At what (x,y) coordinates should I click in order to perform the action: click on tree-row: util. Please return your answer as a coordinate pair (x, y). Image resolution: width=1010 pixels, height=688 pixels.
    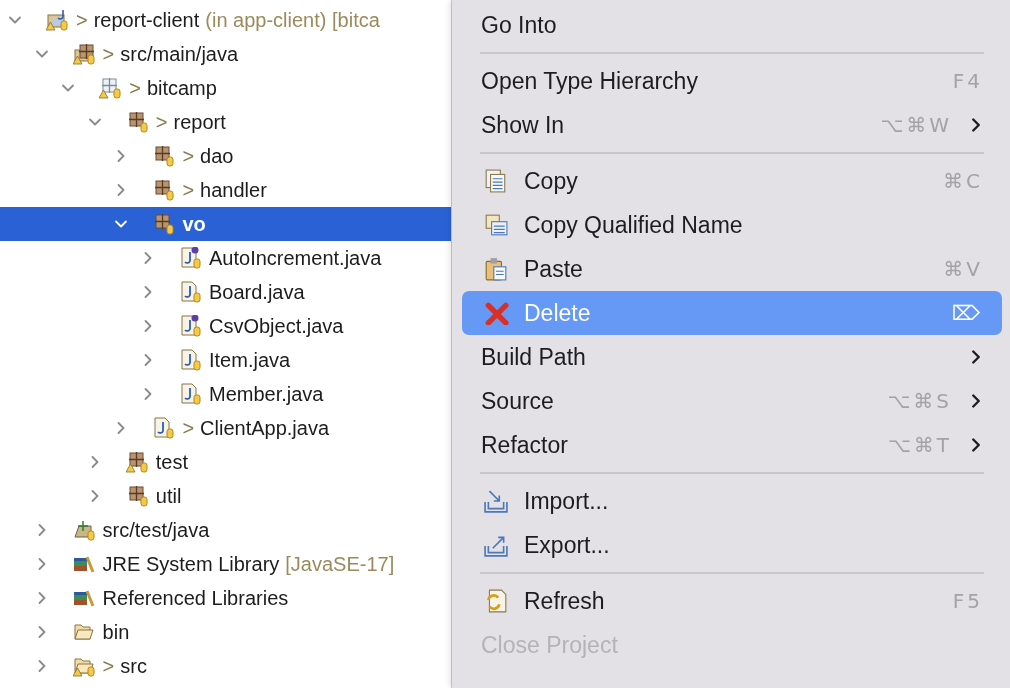
    Looking at the image, I should click on (225, 496).